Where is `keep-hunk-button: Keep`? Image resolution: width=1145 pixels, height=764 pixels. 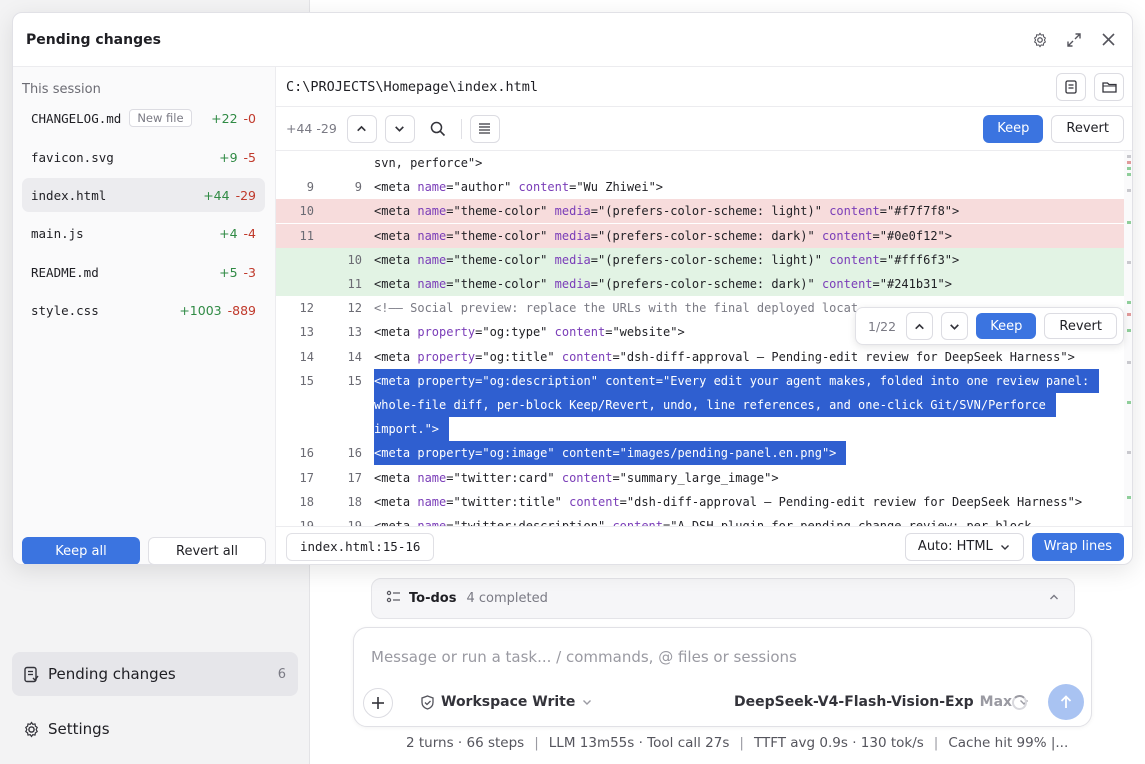 keep-hunk-button: Keep is located at coordinates (1006, 326).